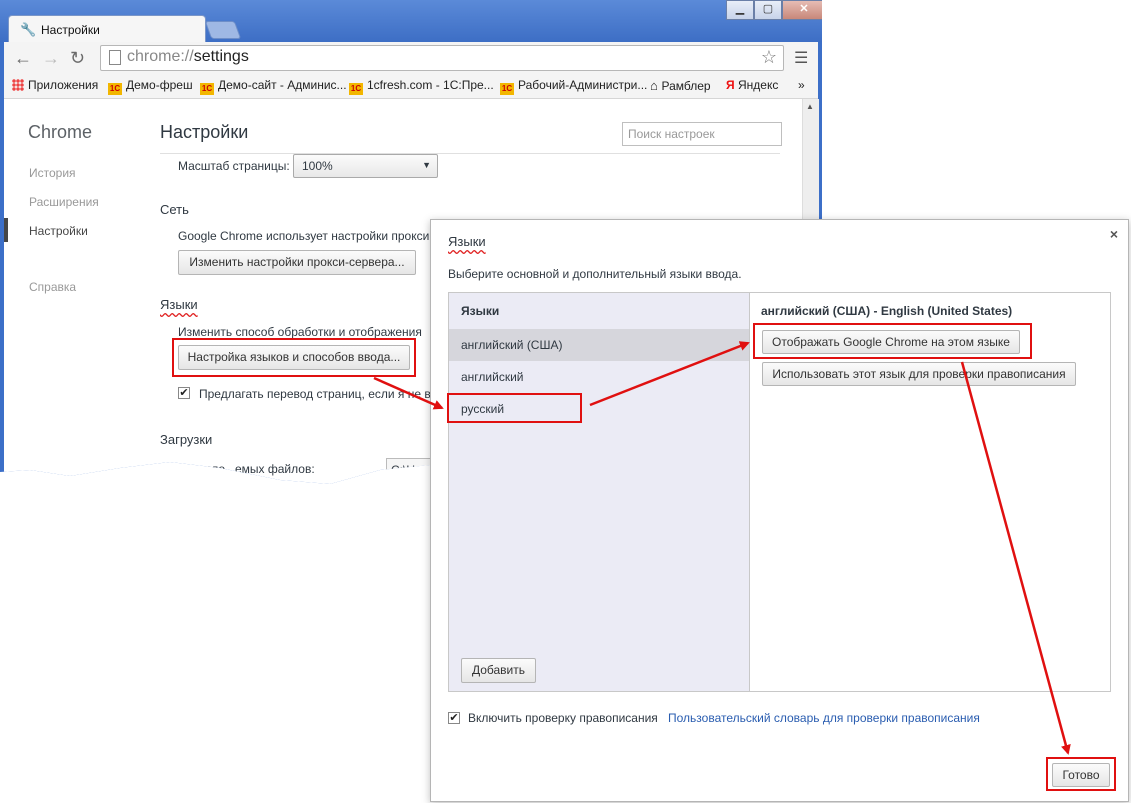  I want to click on spellcheck-label: Включить проверку правописания, so click(563, 718).